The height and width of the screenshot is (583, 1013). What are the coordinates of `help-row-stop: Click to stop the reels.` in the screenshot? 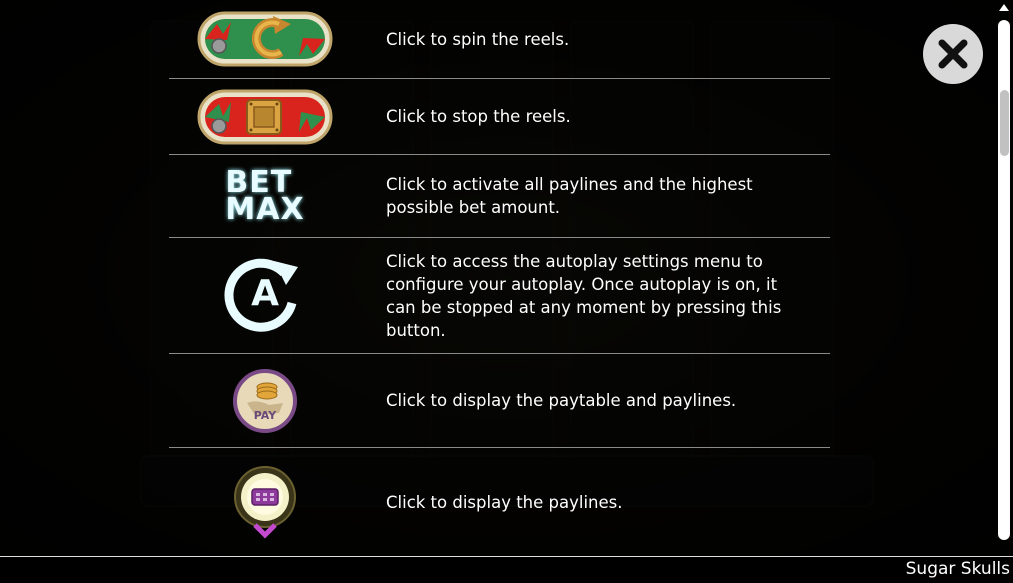 It's located at (499, 117).